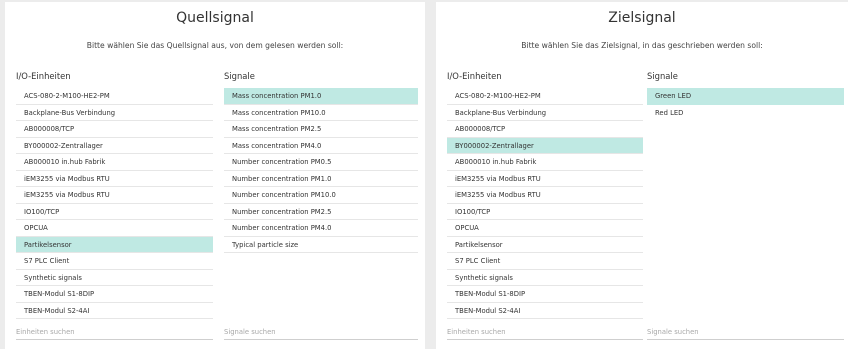  What do you see at coordinates (662, 76) in the screenshot?
I see `target-signals-header: Signale` at bounding box center [662, 76].